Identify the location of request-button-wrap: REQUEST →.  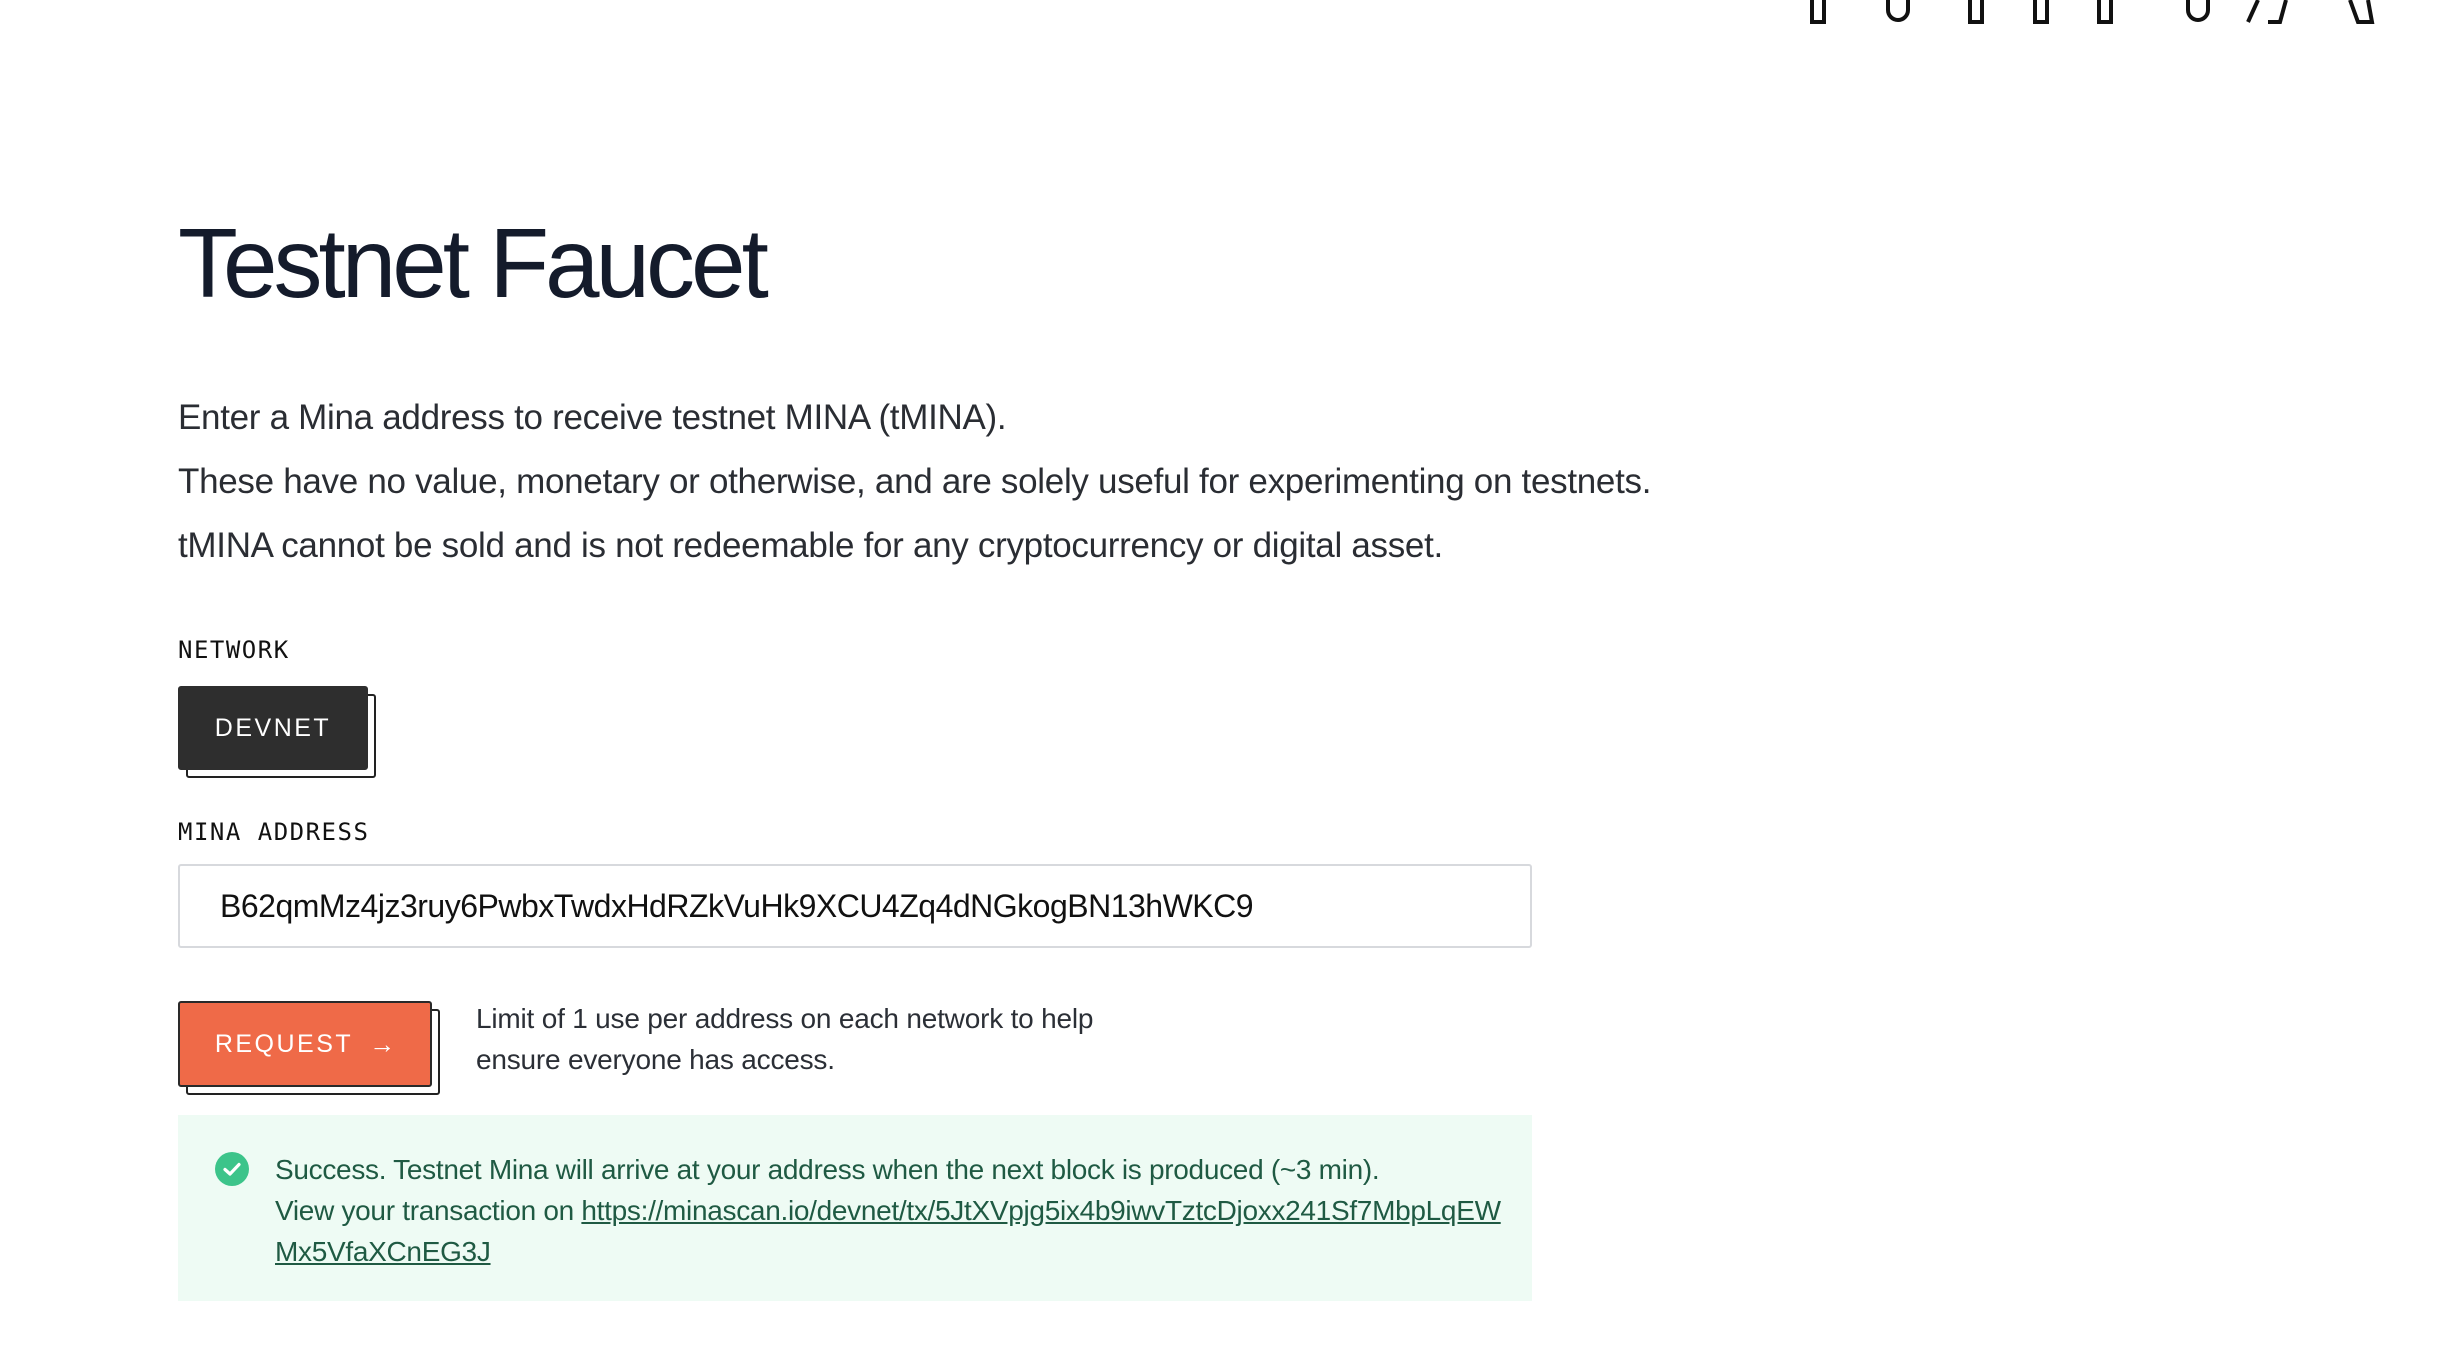
(309, 1048).